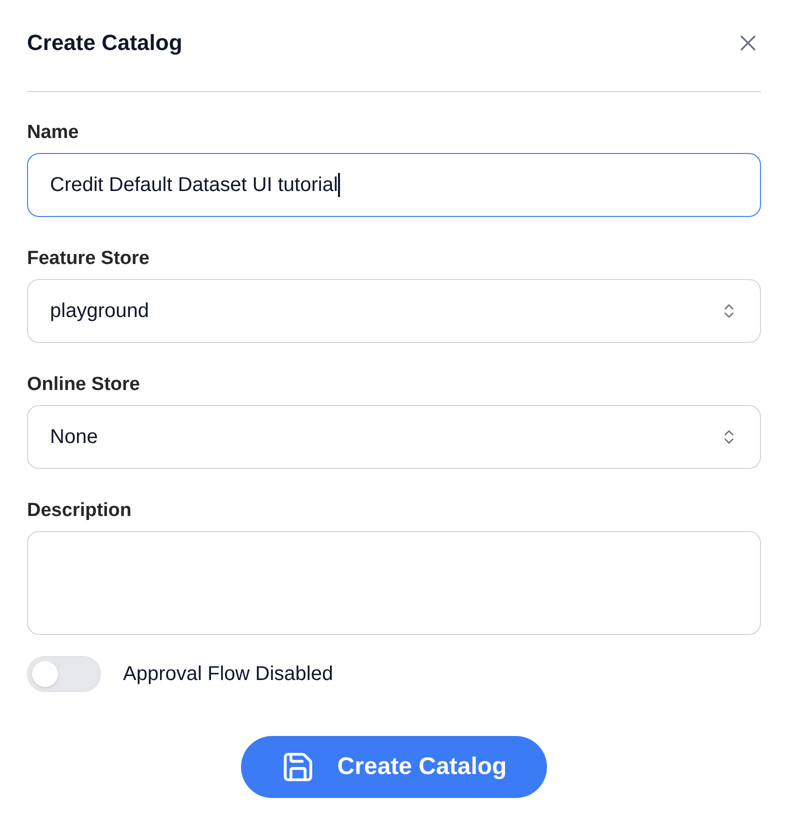  I want to click on field-label: Feature Store, so click(88, 259).